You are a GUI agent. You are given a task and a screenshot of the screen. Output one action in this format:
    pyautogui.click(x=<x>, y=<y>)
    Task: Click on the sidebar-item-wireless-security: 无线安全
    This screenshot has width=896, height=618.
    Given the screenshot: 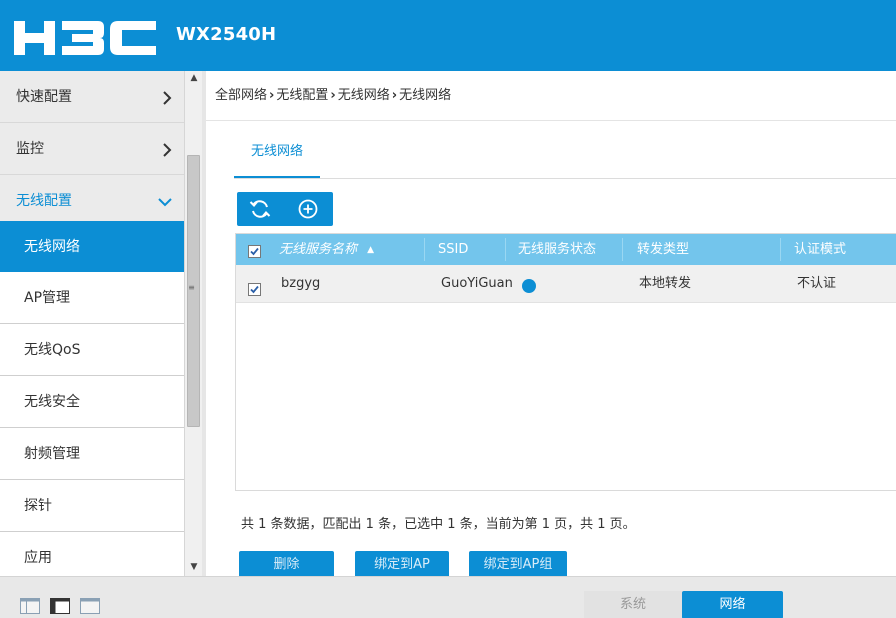 What is the action you would take?
    pyautogui.click(x=92, y=402)
    